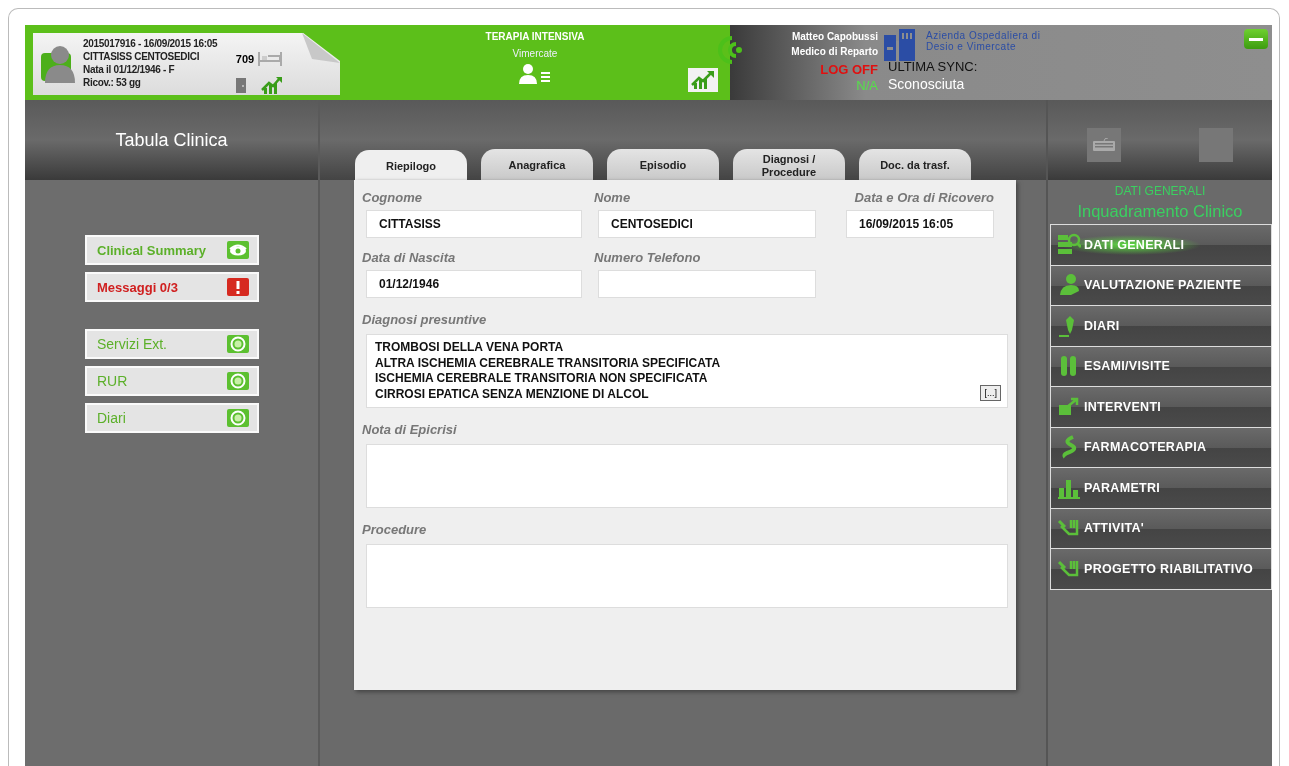 This screenshot has width=1289, height=766. What do you see at coordinates (245, 59) in the screenshot?
I see `bed-number: 709` at bounding box center [245, 59].